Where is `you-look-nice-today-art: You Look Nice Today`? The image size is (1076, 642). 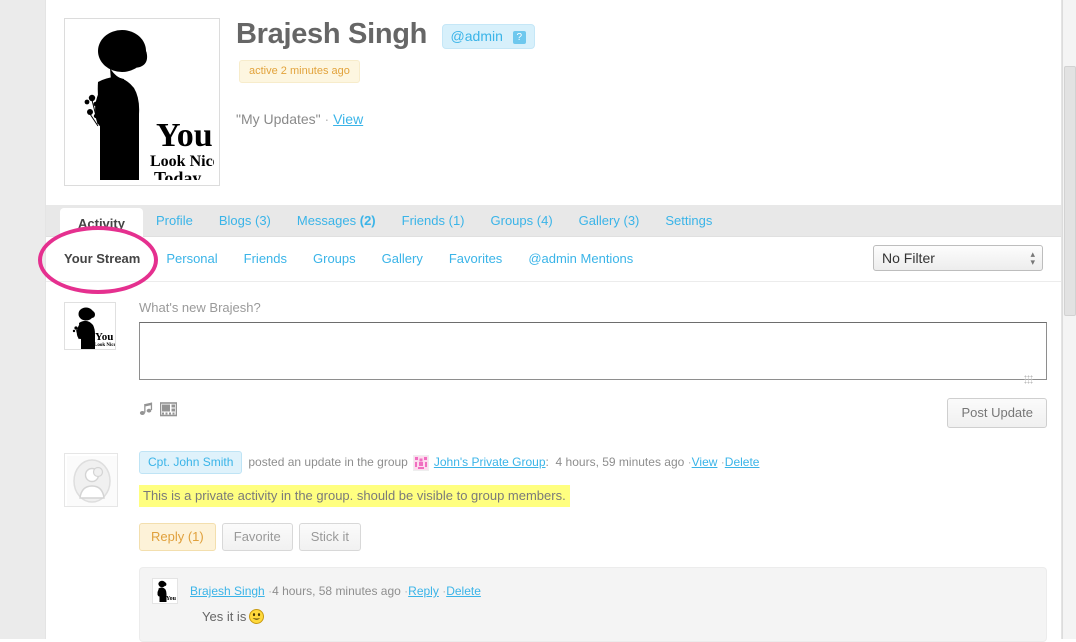 you-look-nice-today-art: You Look Nice Today is located at coordinates (142, 102).